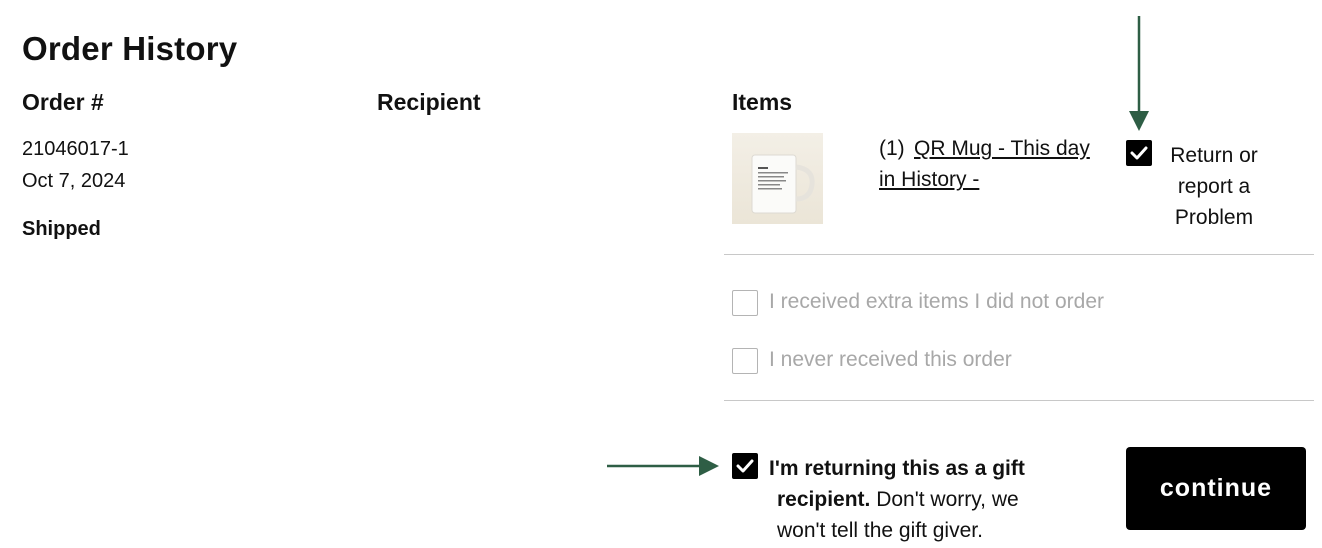 This screenshot has height=548, width=1322. I want to click on page-title: Order History, so click(130, 48).